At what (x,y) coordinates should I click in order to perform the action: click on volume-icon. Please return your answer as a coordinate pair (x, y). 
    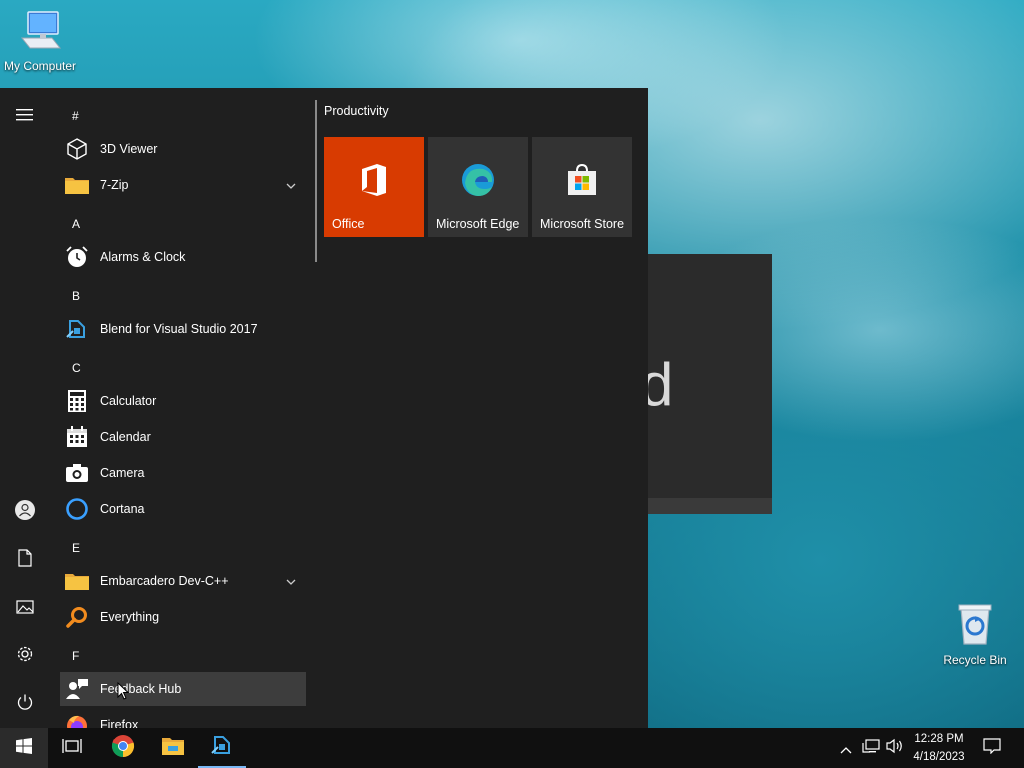
    Looking at the image, I should click on (895, 748).